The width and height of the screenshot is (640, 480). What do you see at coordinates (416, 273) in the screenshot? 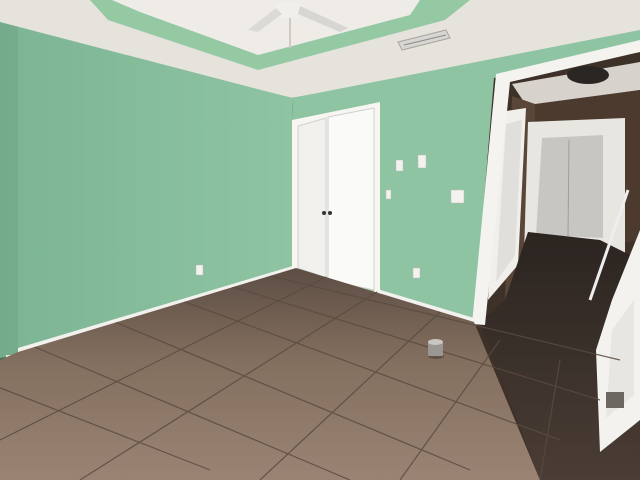
I see `outlet-back` at bounding box center [416, 273].